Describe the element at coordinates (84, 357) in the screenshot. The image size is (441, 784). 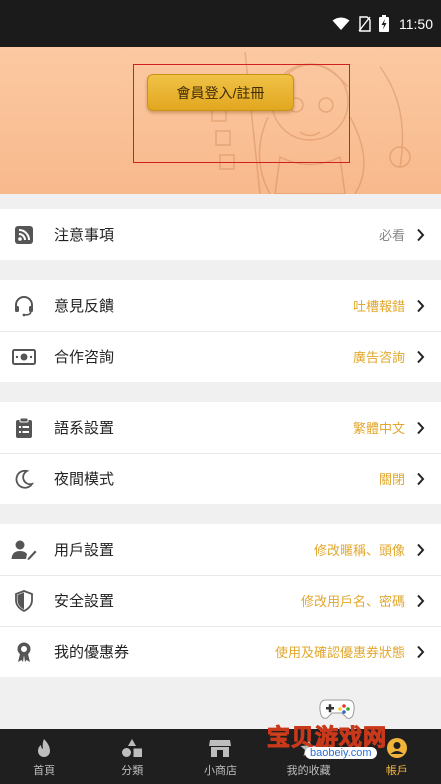
I see `menu-label: 合作咨詢` at that location.